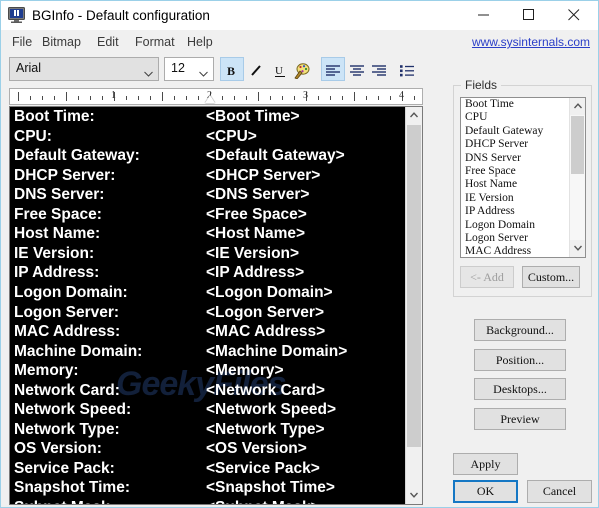  What do you see at coordinates (357, 69) in the screenshot?
I see `align-center-button` at bounding box center [357, 69].